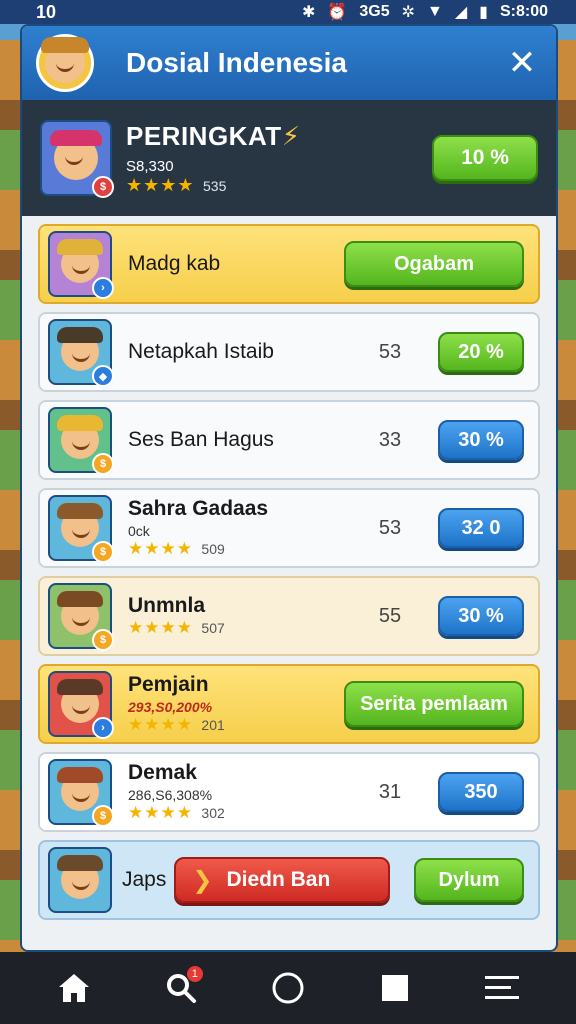 Image resolution: width=576 pixels, height=1024 pixels. I want to click on player-rating: ★★★★ 201, so click(236, 725).